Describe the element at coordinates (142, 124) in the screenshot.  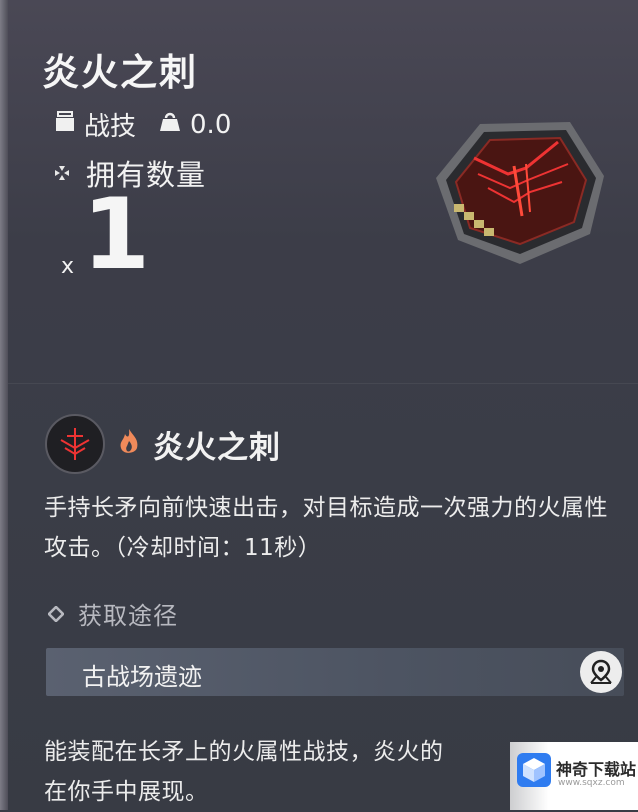
I see `item-meta-row: 战技 0.0` at that location.